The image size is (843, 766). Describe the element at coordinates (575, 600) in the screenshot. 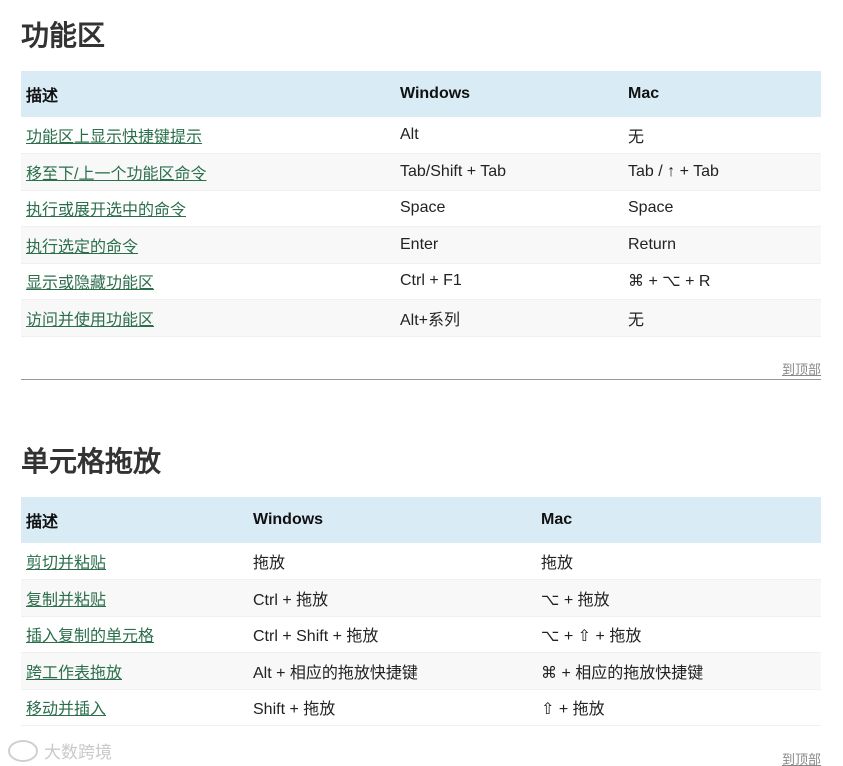

I see `mac-shortcut: ⌥ + 拖放` at that location.